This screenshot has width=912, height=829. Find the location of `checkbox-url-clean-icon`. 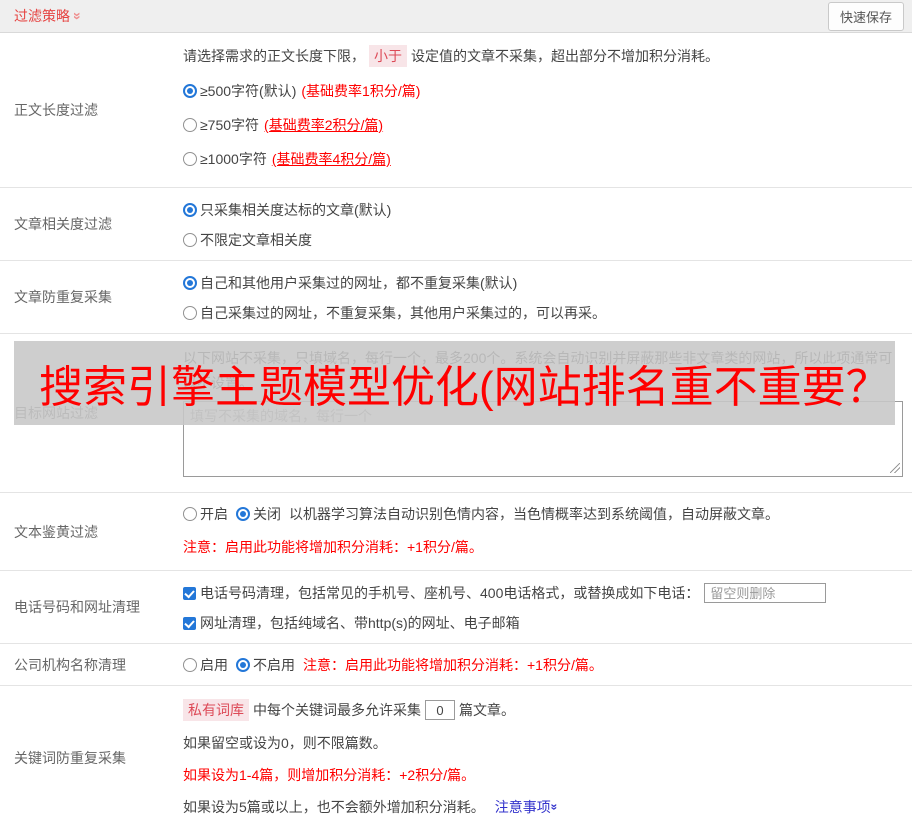

checkbox-url-clean-icon is located at coordinates (189, 623).